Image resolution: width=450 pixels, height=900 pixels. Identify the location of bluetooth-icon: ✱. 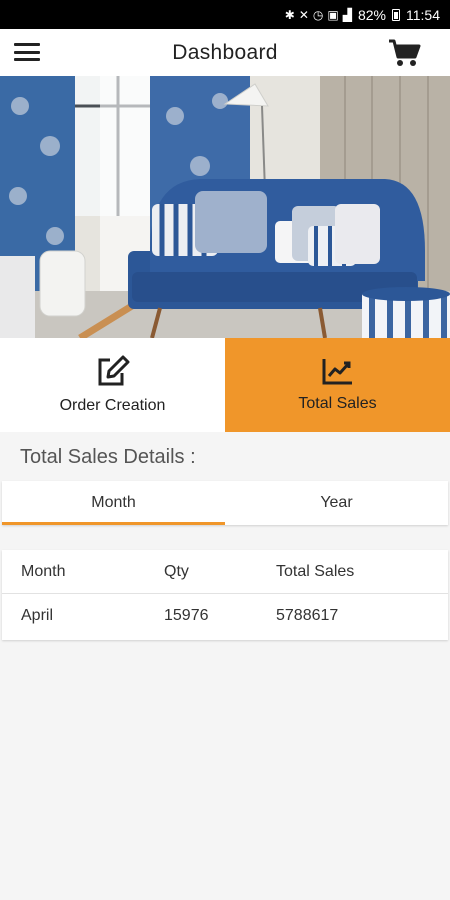
(289, 14).